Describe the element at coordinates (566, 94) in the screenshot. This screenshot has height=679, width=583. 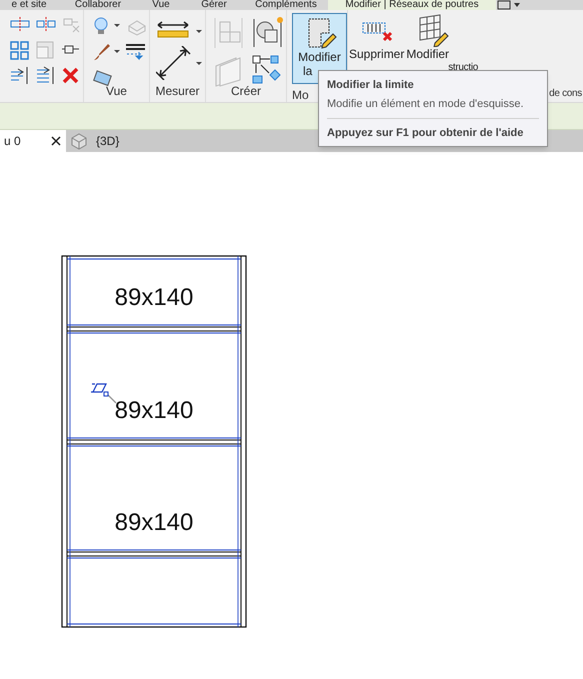
I see `panel-label: de cons` at that location.